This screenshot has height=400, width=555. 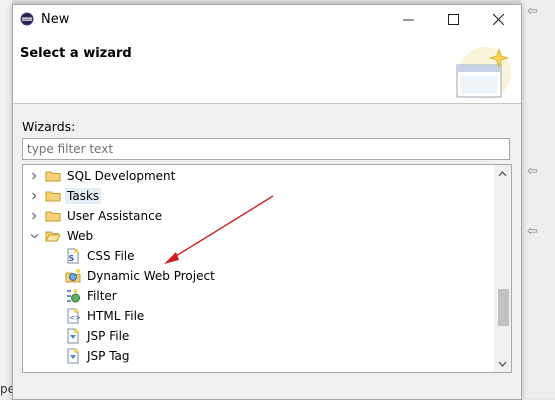 I want to click on minimize-button, so click(x=408, y=19).